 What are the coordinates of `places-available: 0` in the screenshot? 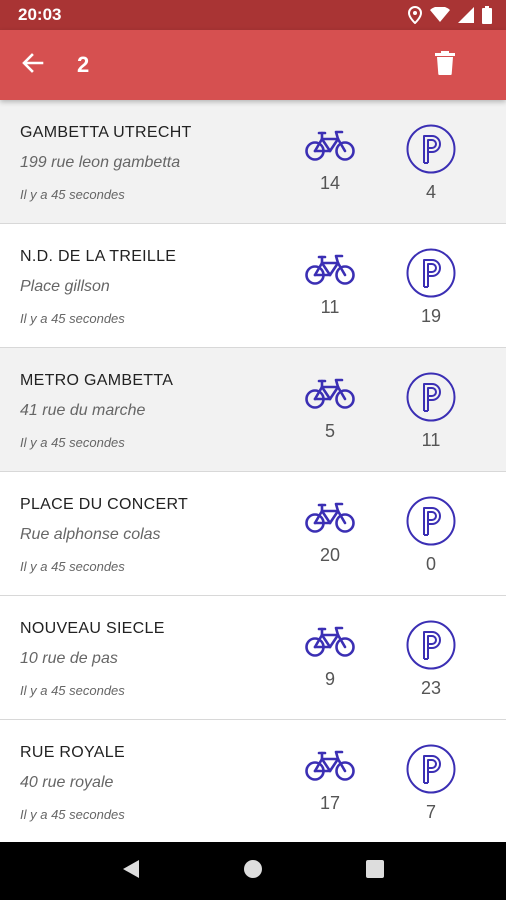 It's located at (431, 535).